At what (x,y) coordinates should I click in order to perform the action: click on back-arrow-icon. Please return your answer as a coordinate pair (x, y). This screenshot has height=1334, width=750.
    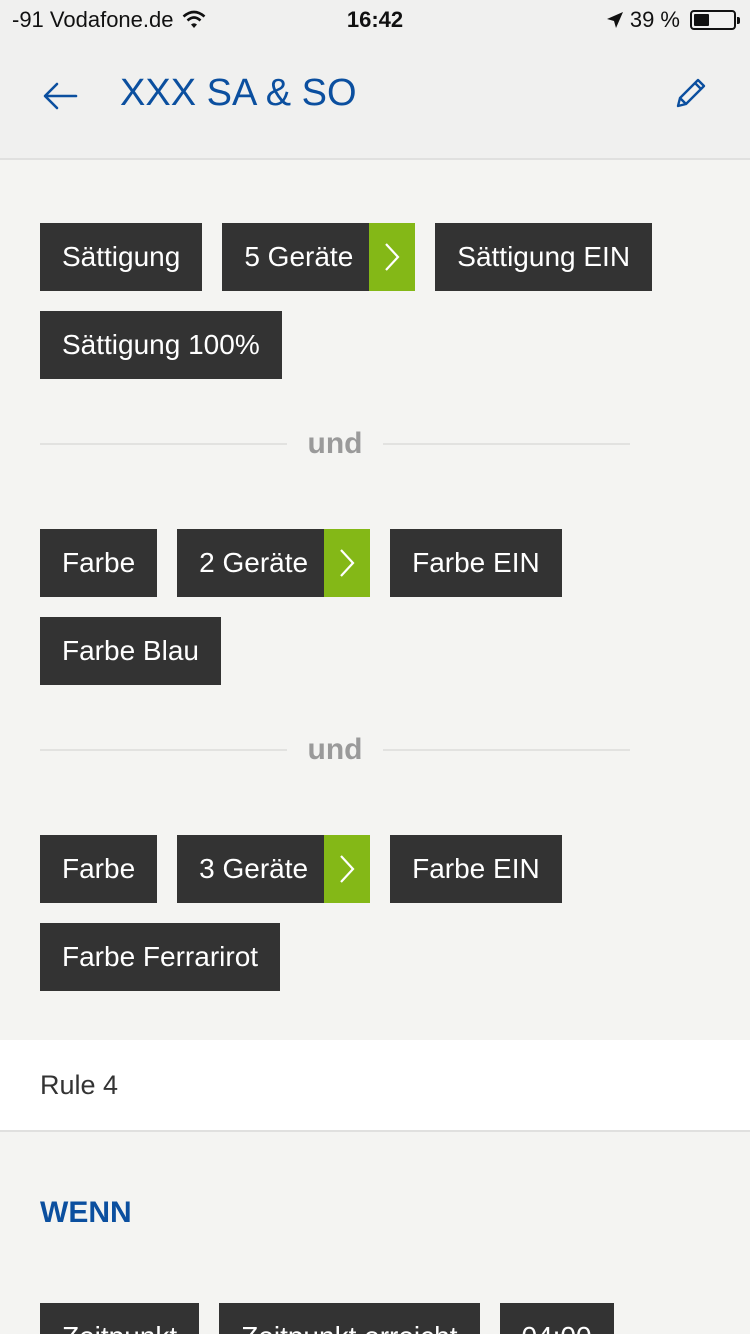
    Looking at the image, I should click on (60, 96).